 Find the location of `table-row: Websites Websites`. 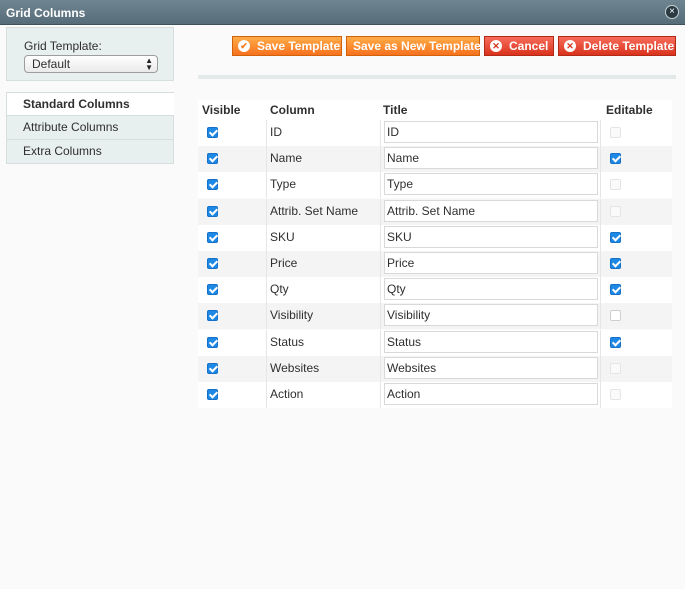

table-row: Websites Websites is located at coordinates (435, 368).